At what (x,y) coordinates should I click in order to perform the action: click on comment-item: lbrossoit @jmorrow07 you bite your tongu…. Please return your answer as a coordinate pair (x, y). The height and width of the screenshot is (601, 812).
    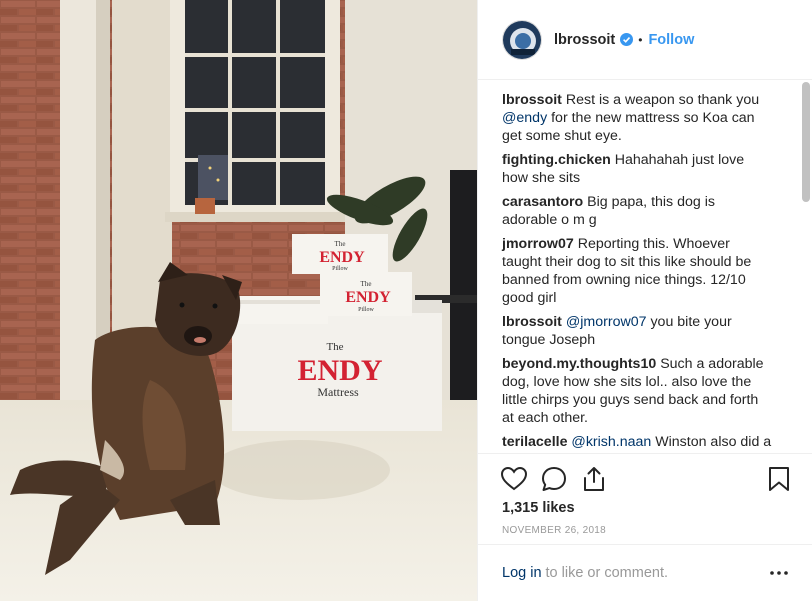
    Looking at the image, I should click on (637, 331).